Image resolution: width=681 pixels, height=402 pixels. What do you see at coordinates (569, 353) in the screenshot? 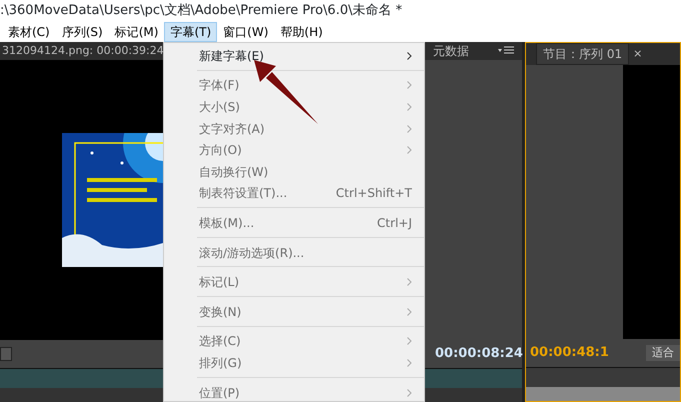
I see `timecode: 00:00:48:1` at bounding box center [569, 353].